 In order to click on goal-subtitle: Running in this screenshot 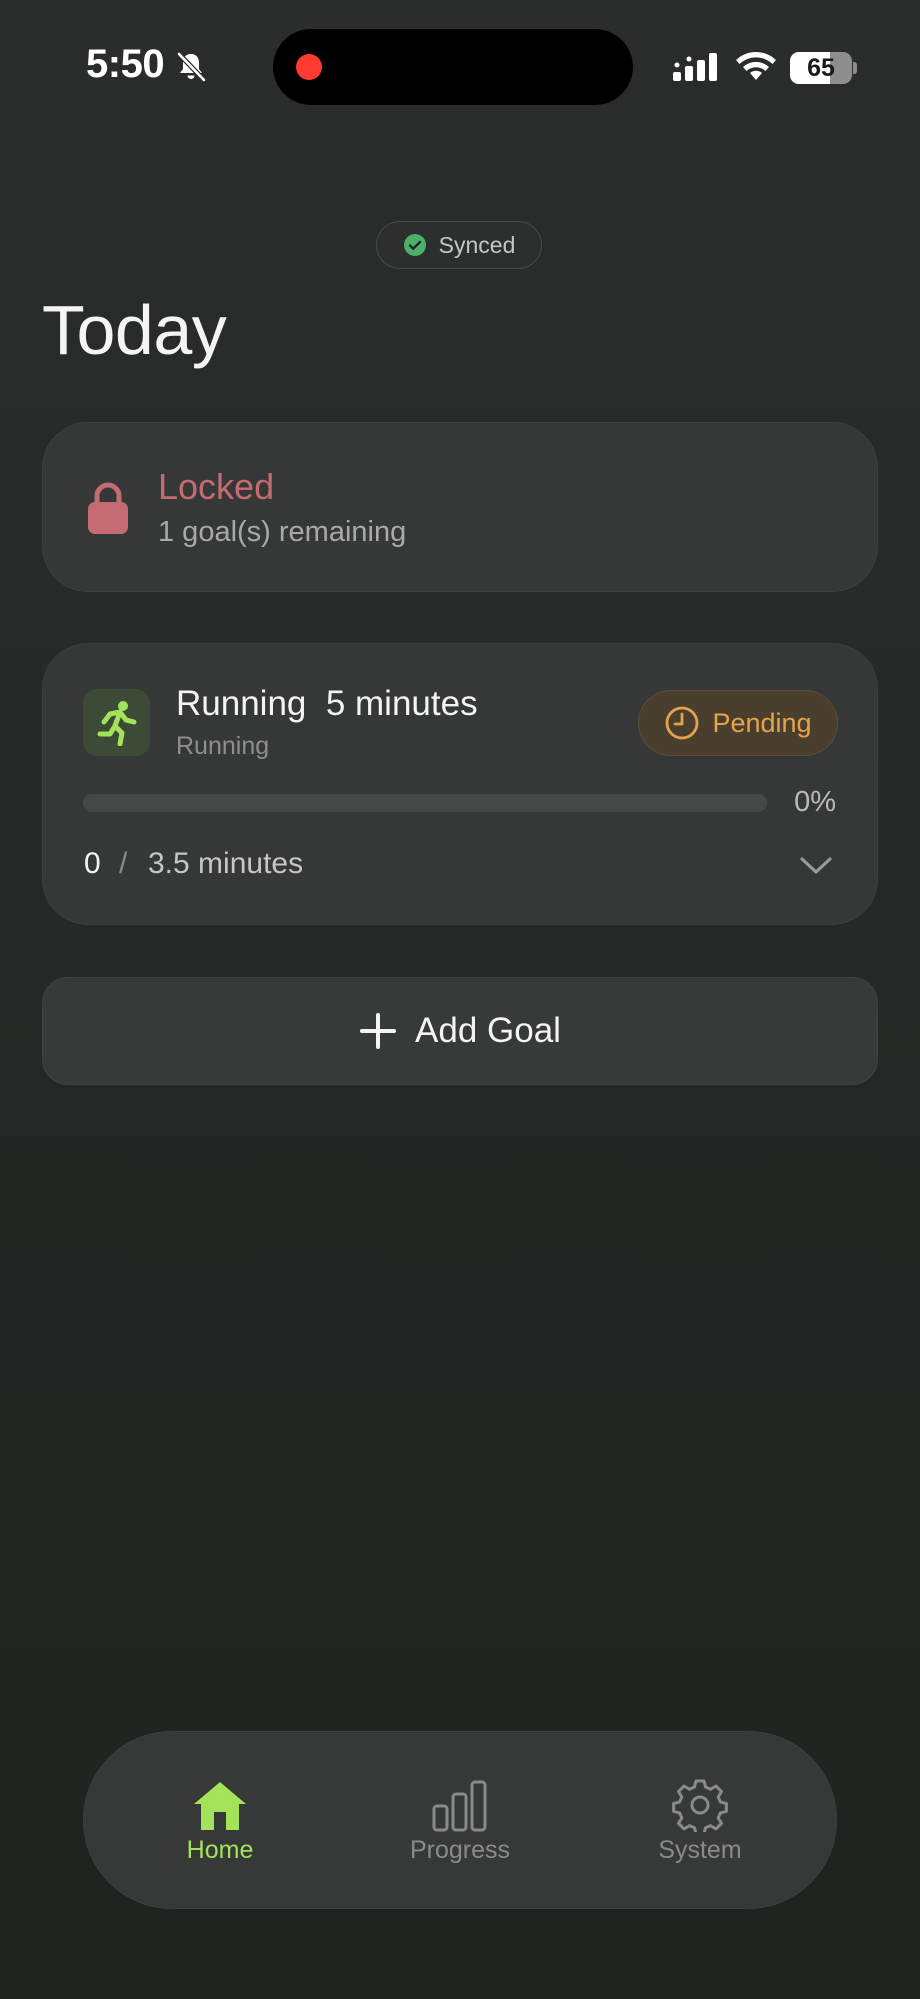, I will do `click(223, 746)`.